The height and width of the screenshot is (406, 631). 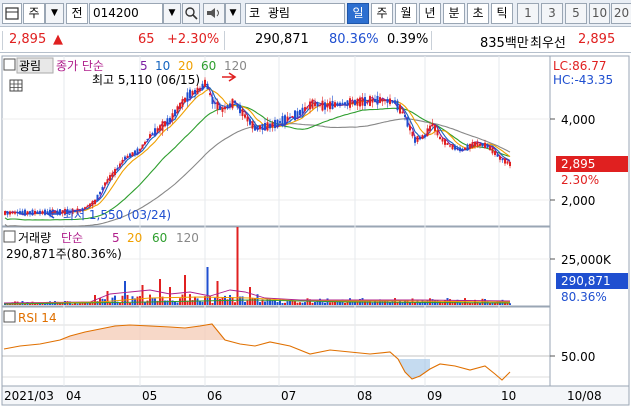 What do you see at coordinates (552, 13) in the screenshot?
I see `interval-button-3: 3` at bounding box center [552, 13].